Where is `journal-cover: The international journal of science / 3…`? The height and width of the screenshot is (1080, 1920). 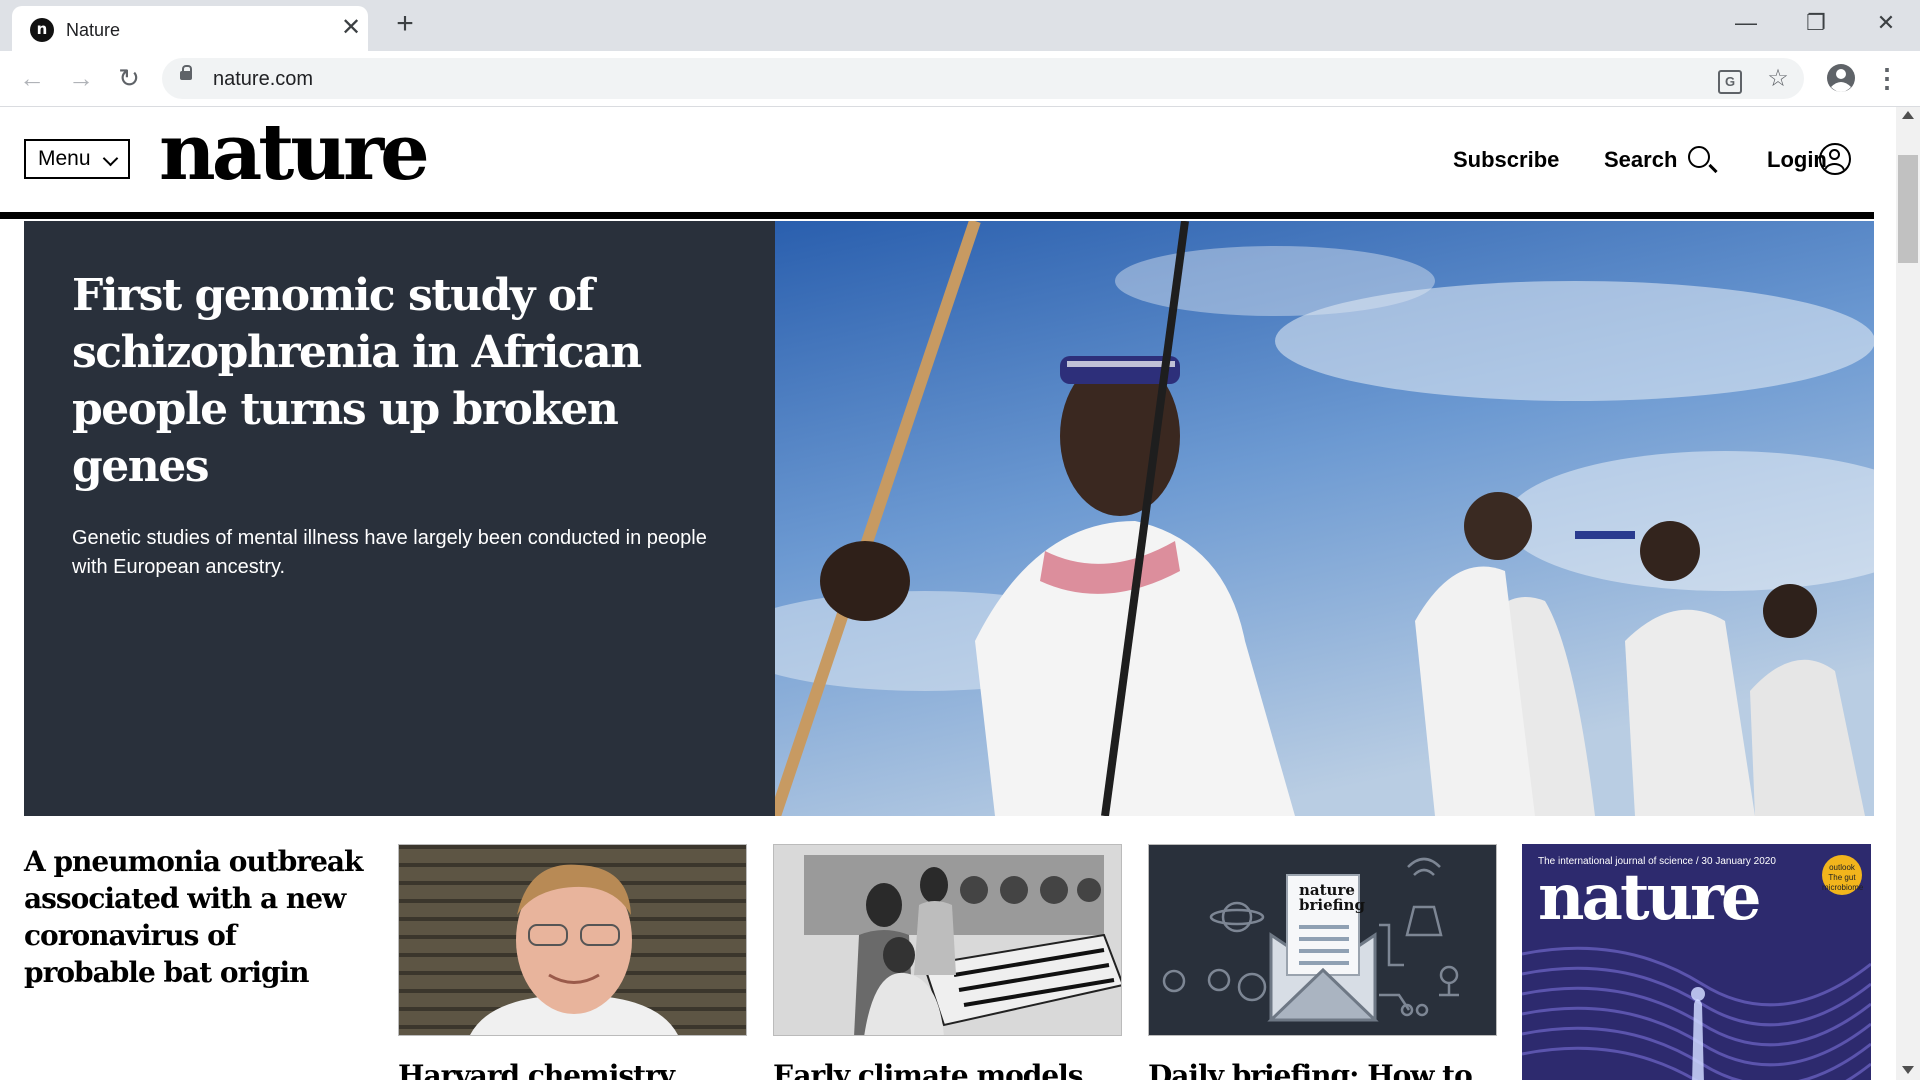 journal-cover: The international journal of science / 3… is located at coordinates (1696, 962).